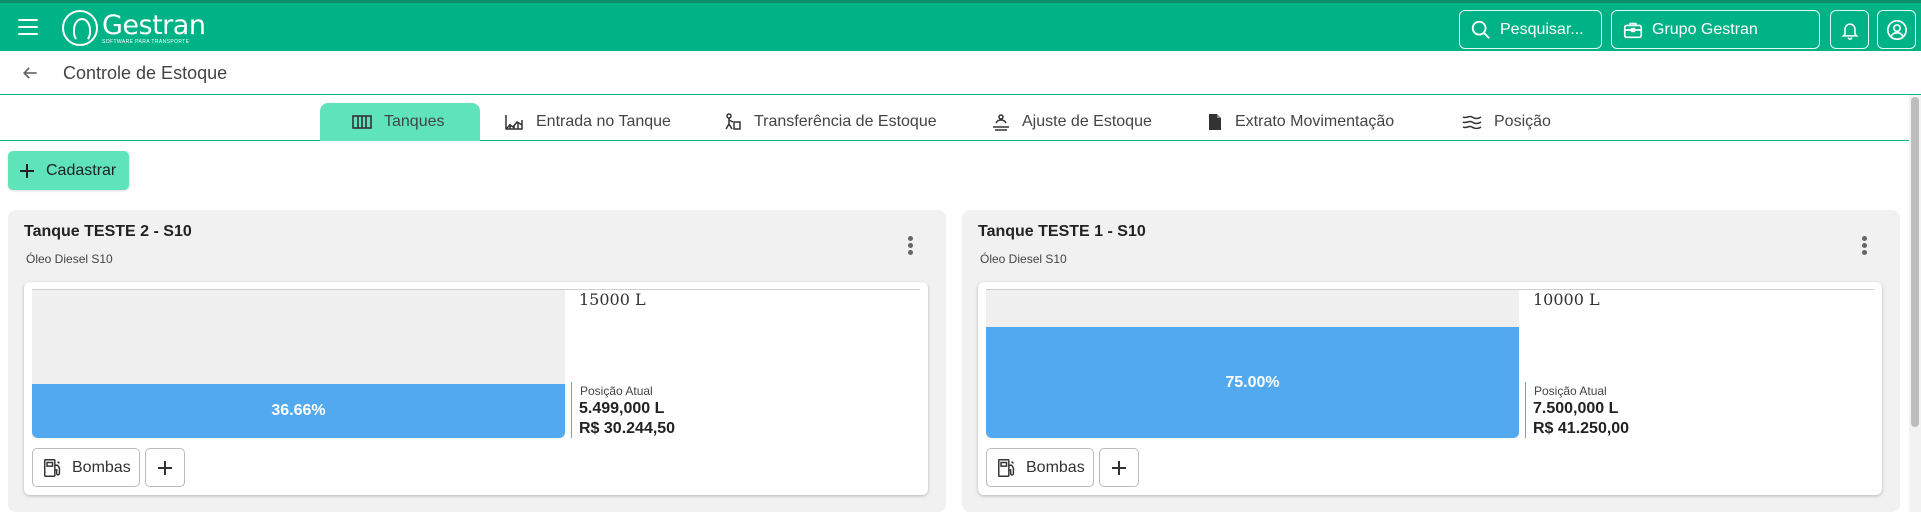 This screenshot has width=1921, height=512. I want to click on search-icon, so click(1480, 29).